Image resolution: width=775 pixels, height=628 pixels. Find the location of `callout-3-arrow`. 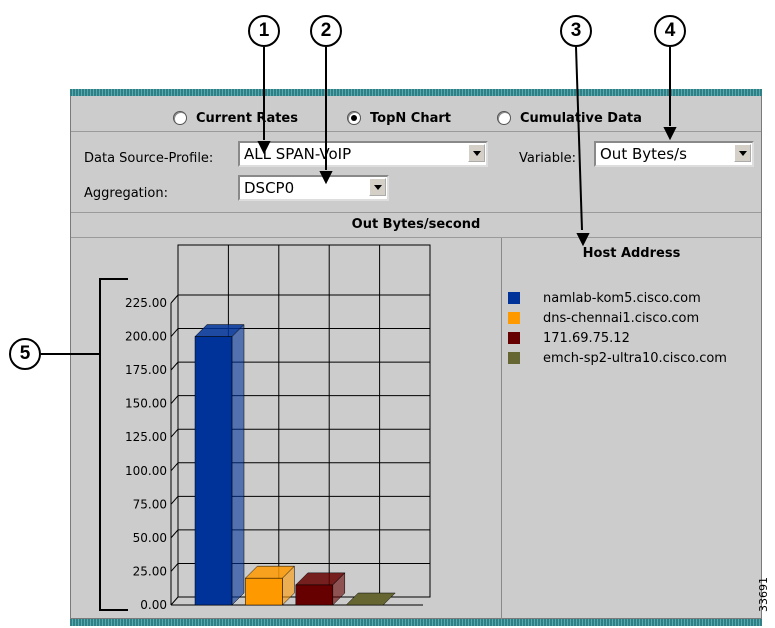

callout-3-arrow is located at coordinates (583, 240).